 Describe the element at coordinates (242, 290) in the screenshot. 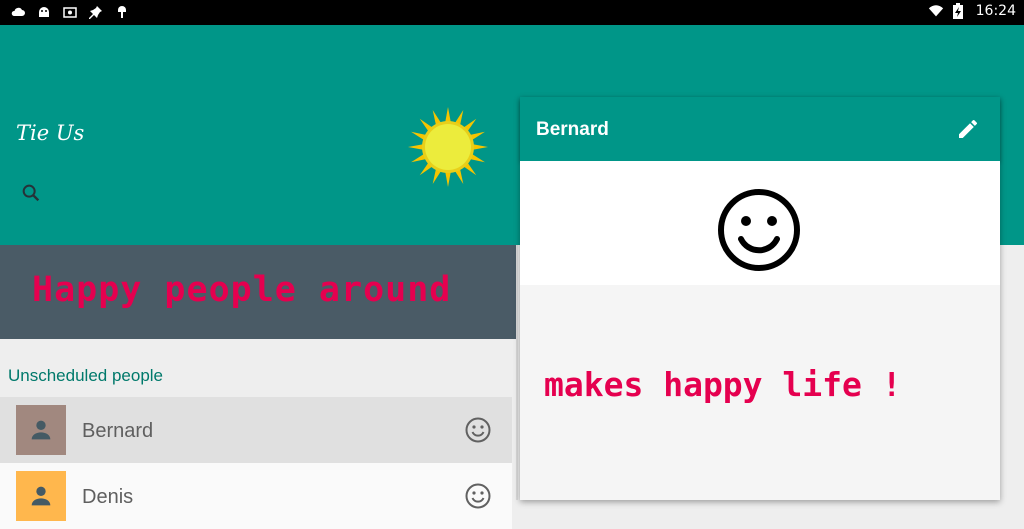

I see `banner-text: Happy people around` at that location.